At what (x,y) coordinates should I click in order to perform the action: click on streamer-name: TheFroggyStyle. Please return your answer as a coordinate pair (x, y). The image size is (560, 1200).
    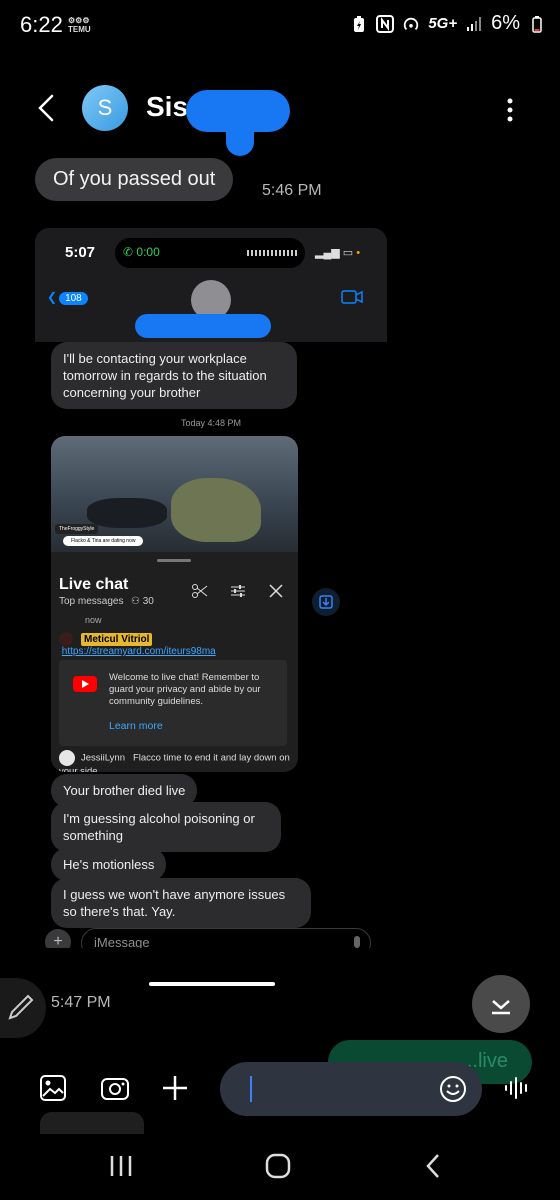
    Looking at the image, I should click on (77, 529).